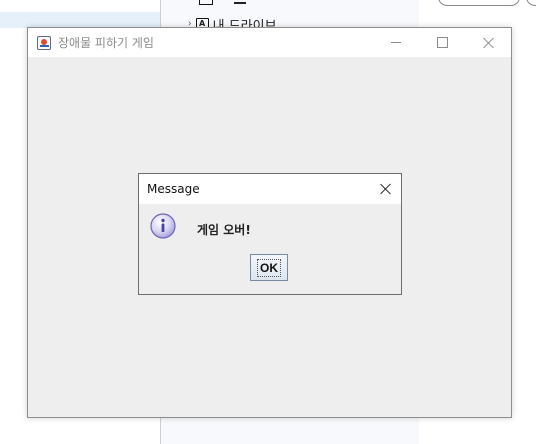 This screenshot has height=444, width=536. I want to click on window-titlebar: 장애물 피하기 게임, so click(269, 42).